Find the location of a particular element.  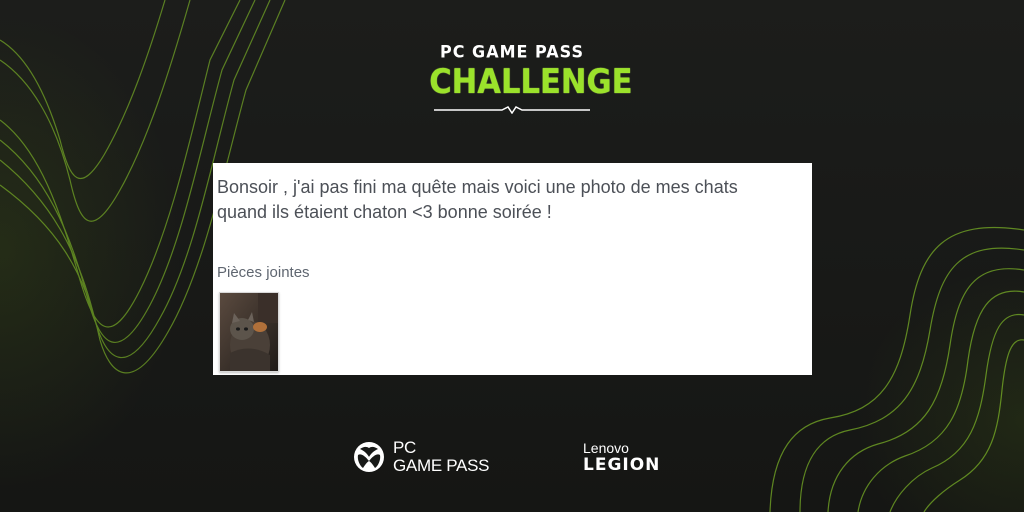

xbox-icon is located at coordinates (369, 457).